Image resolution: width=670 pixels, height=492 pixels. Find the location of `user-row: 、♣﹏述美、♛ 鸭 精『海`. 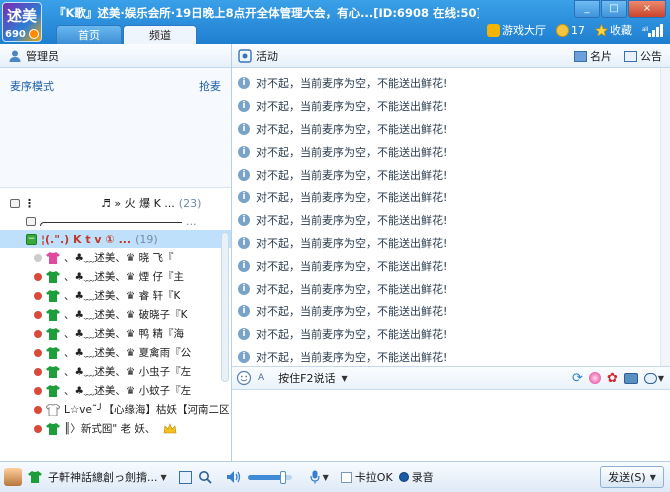

user-row: 、♣﹏述美、♛ 鸭 精『海 is located at coordinates (115, 333).